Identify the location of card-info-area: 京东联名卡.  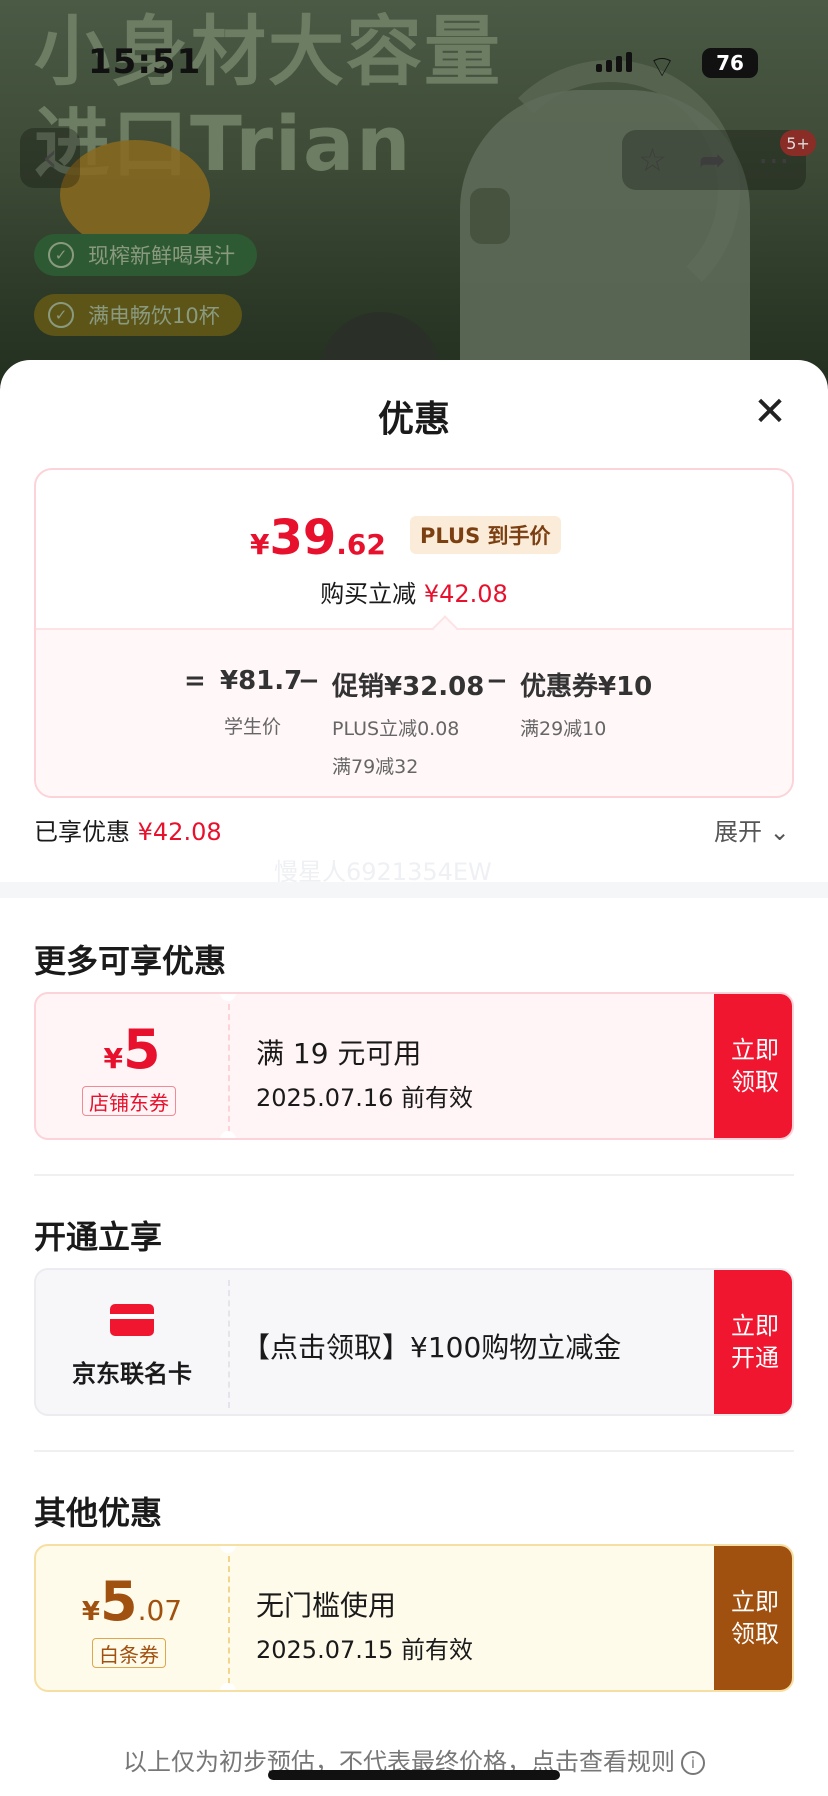
(132, 1342).